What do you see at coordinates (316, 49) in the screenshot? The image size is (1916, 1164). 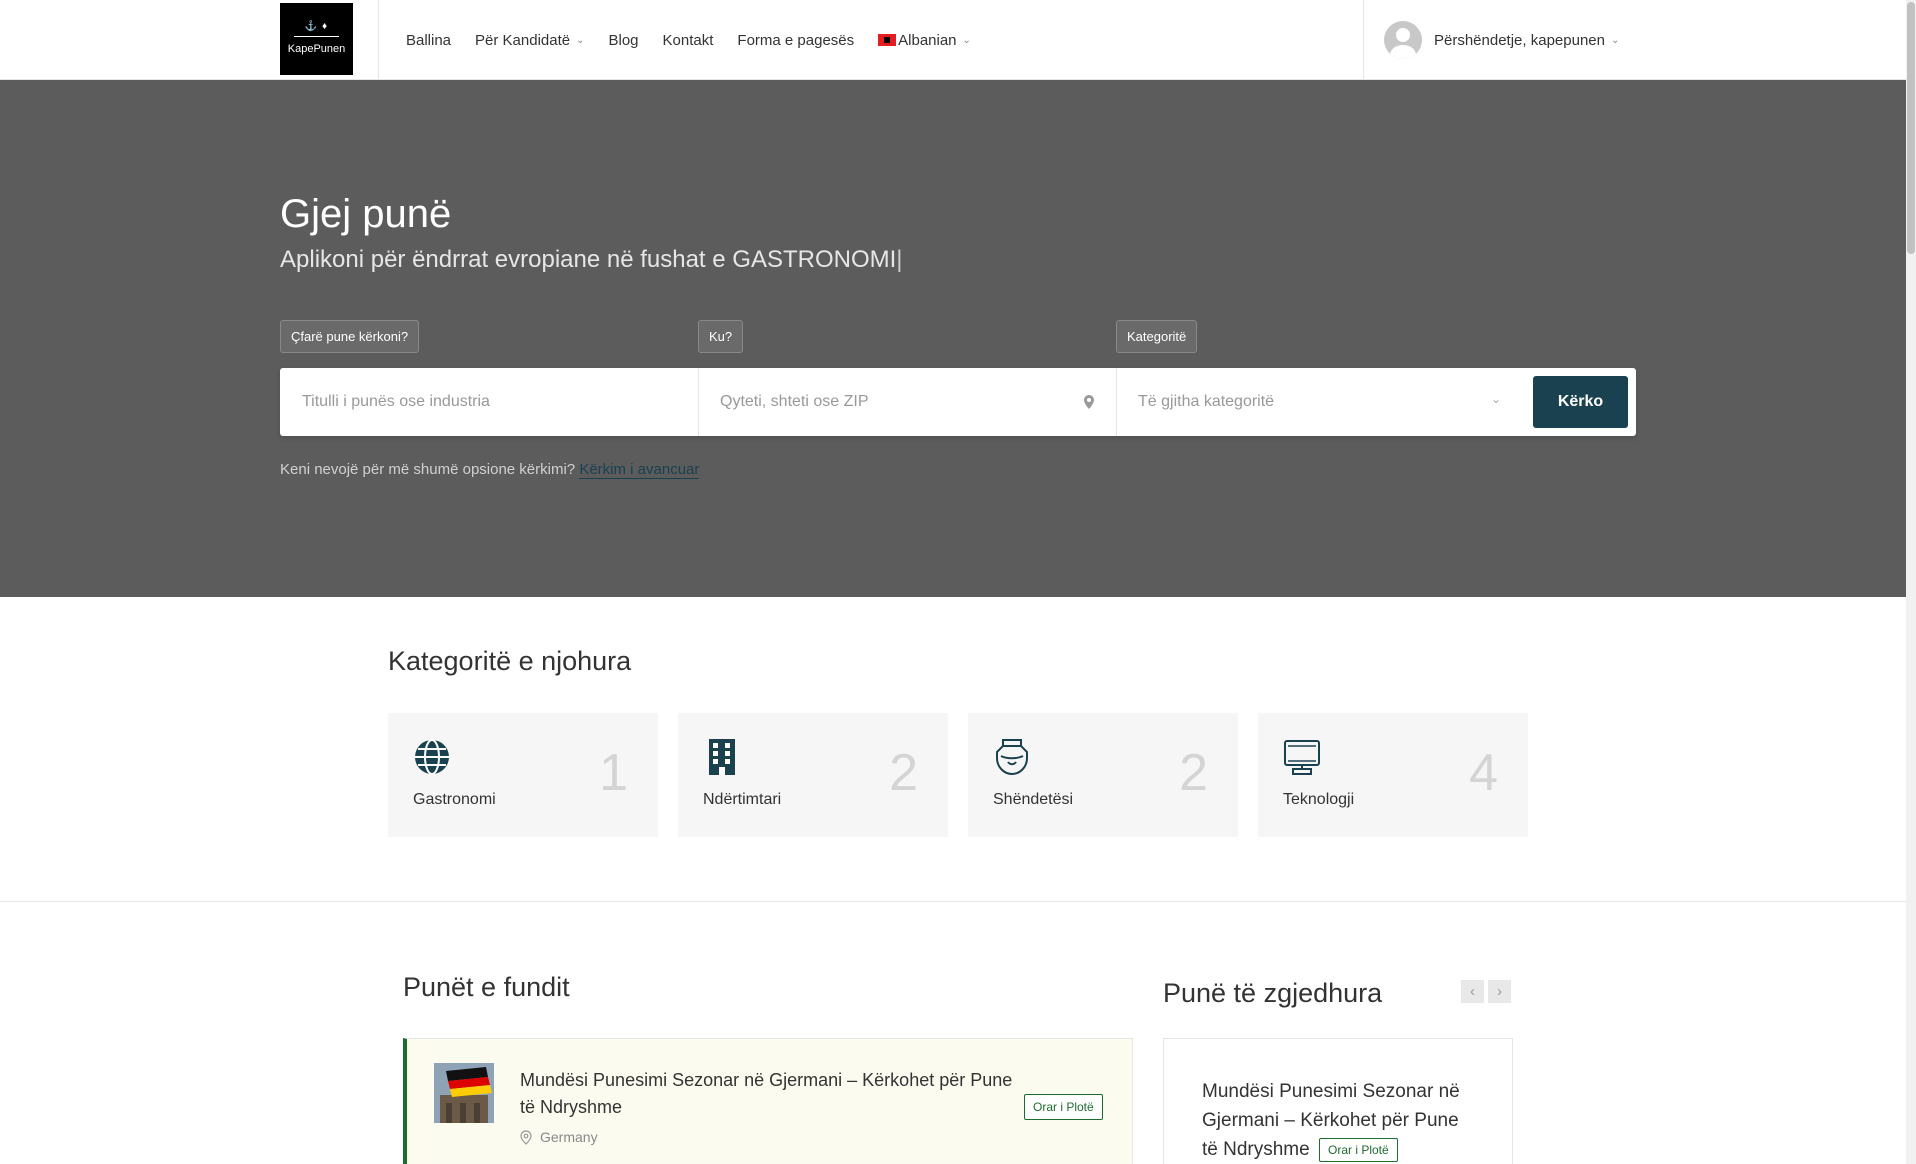 I see `logo-text: KapePunen` at bounding box center [316, 49].